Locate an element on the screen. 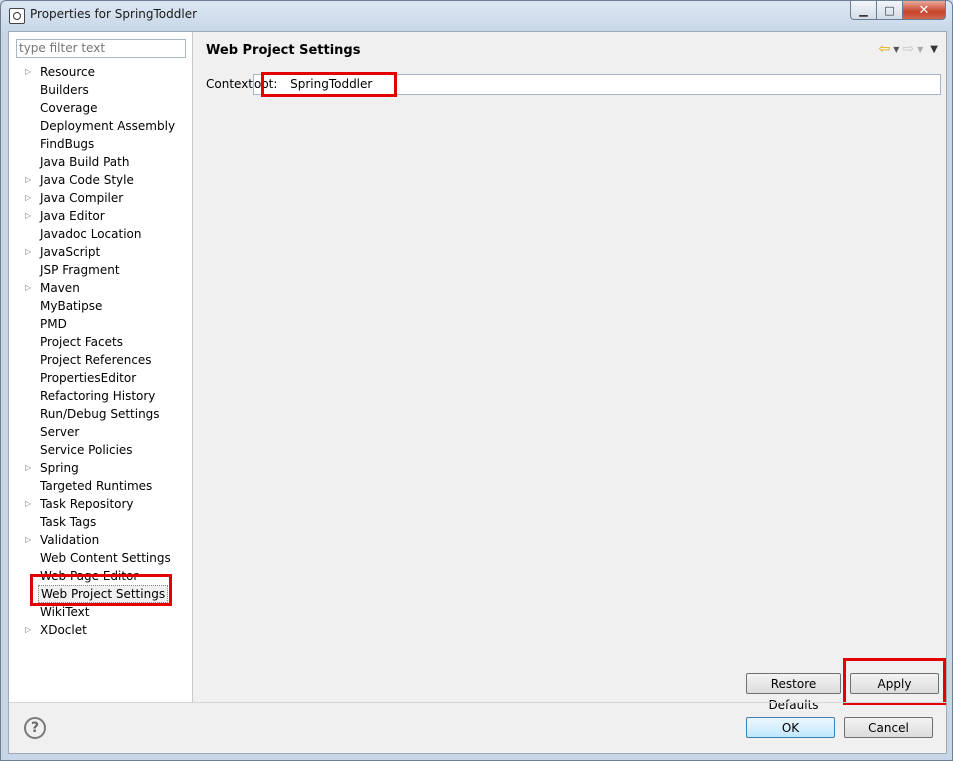 The width and height of the screenshot is (953, 761). tree-item: Web Content Settings is located at coordinates (100, 558).